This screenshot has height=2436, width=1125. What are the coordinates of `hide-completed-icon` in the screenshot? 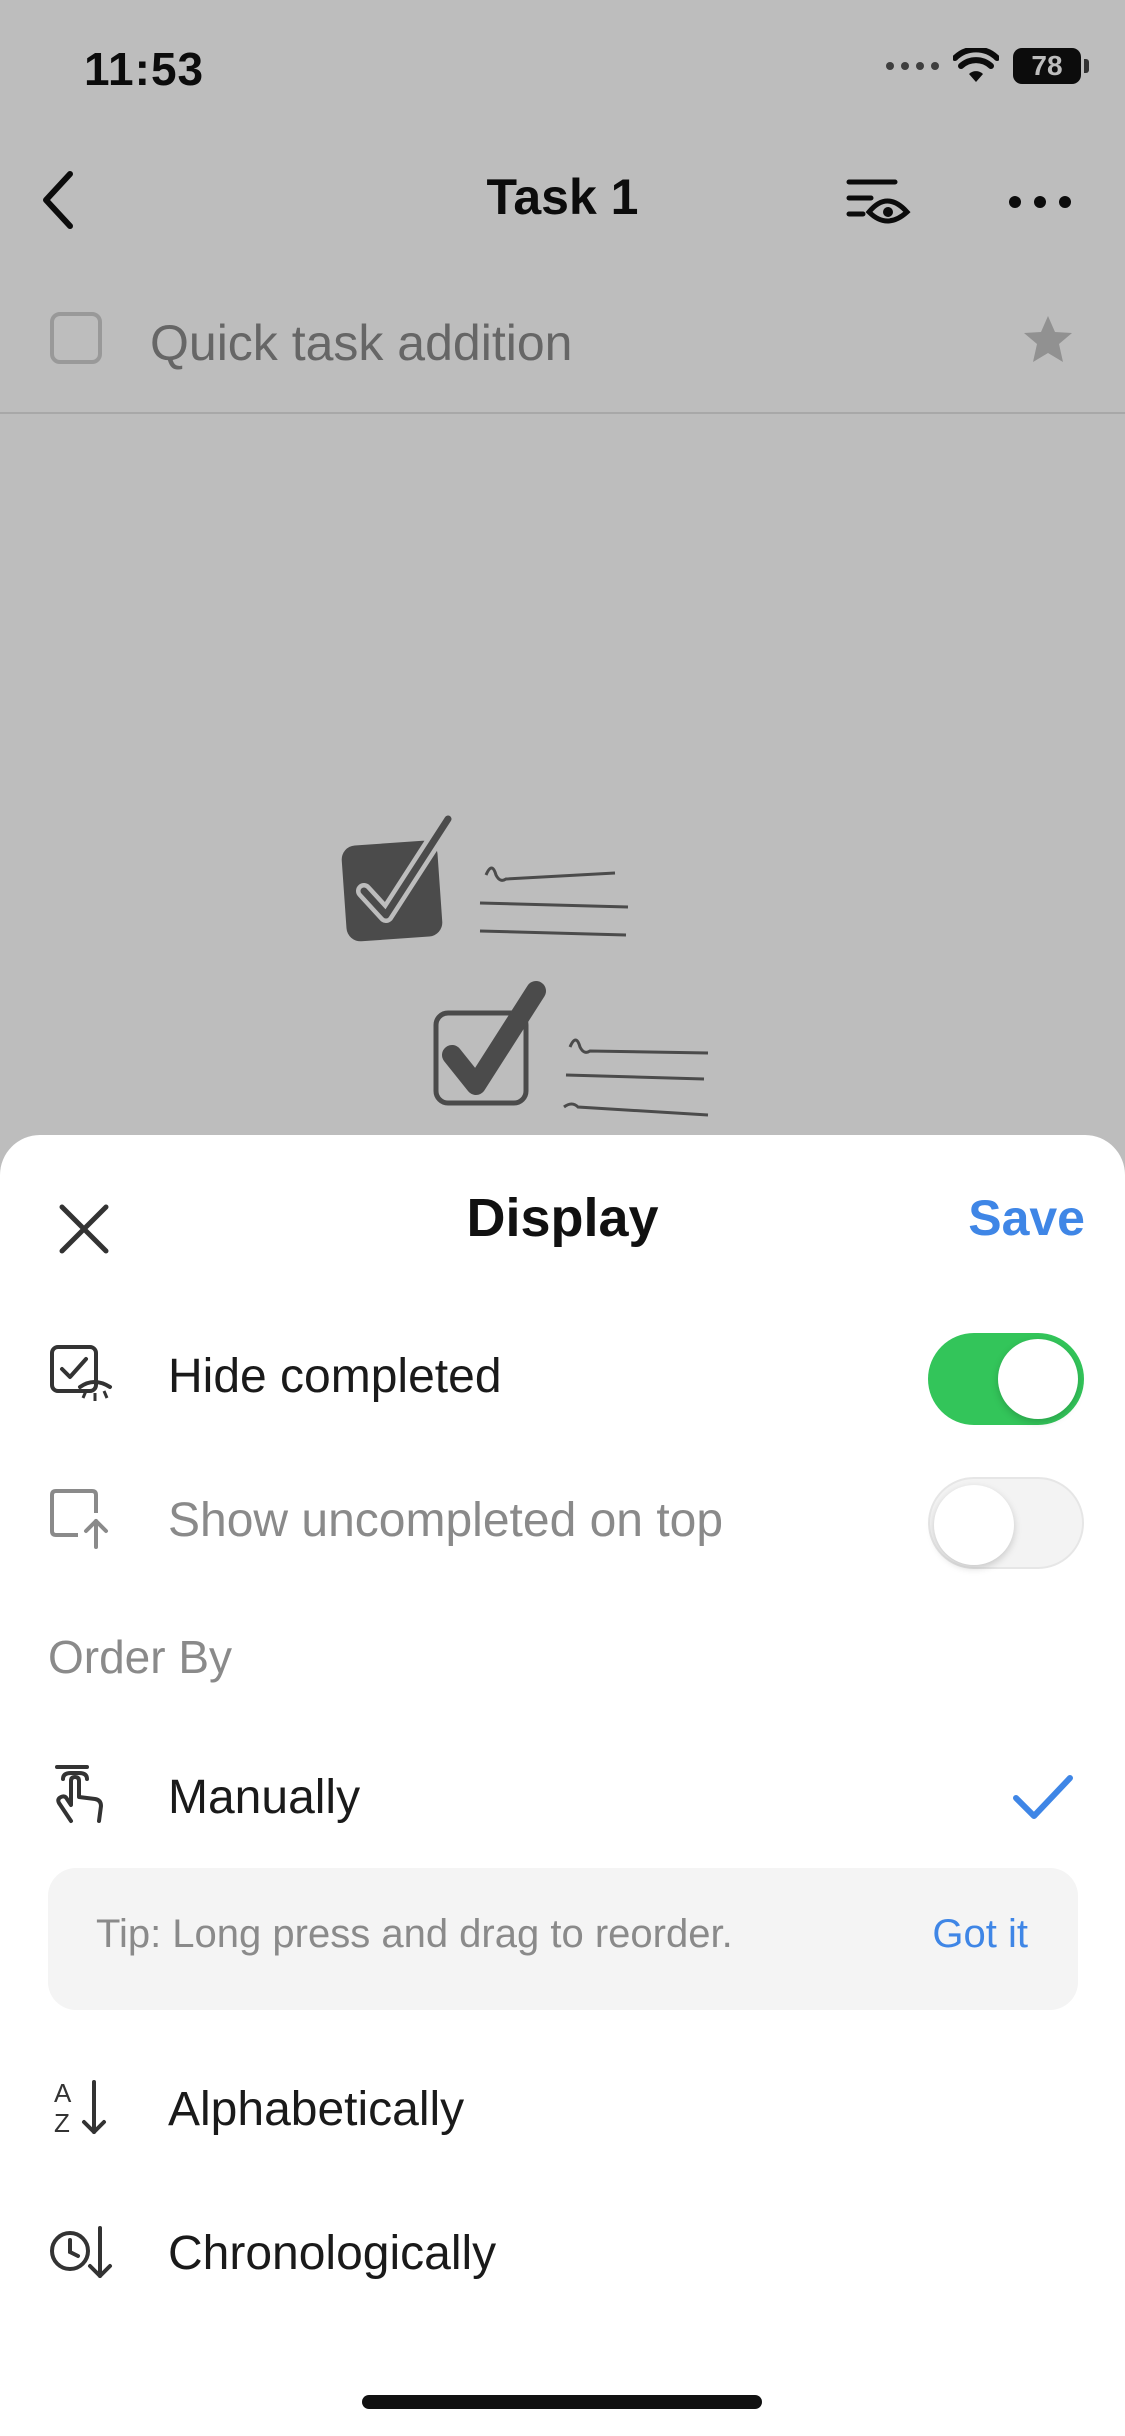 It's located at (81, 1374).